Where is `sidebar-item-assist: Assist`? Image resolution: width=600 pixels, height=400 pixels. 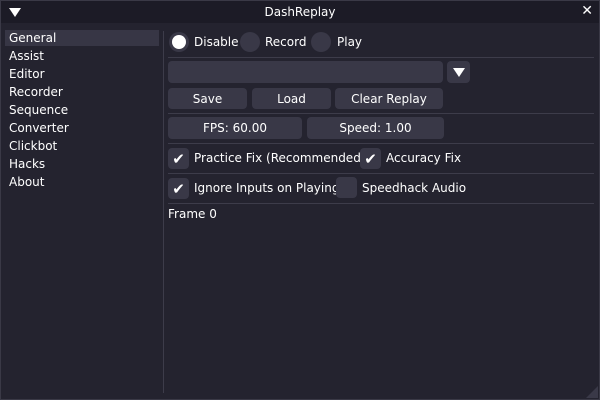
sidebar-item-assist: Assist is located at coordinates (82, 56).